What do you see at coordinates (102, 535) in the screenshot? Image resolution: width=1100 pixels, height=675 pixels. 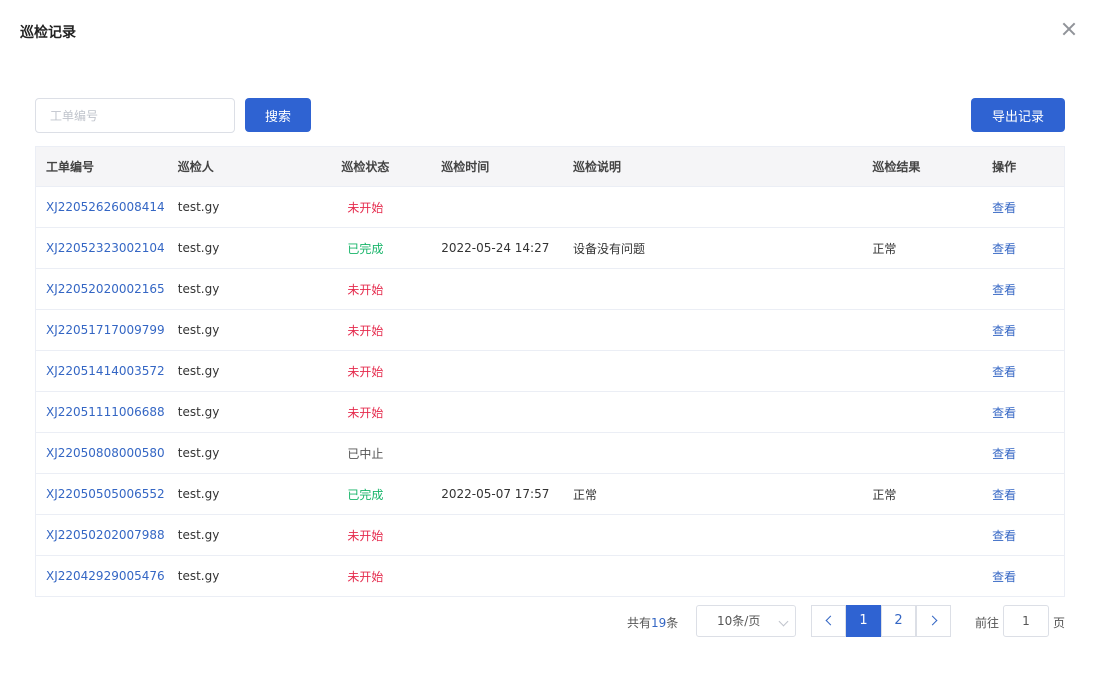 I see `order-id-link: XJ22050202007988` at bounding box center [102, 535].